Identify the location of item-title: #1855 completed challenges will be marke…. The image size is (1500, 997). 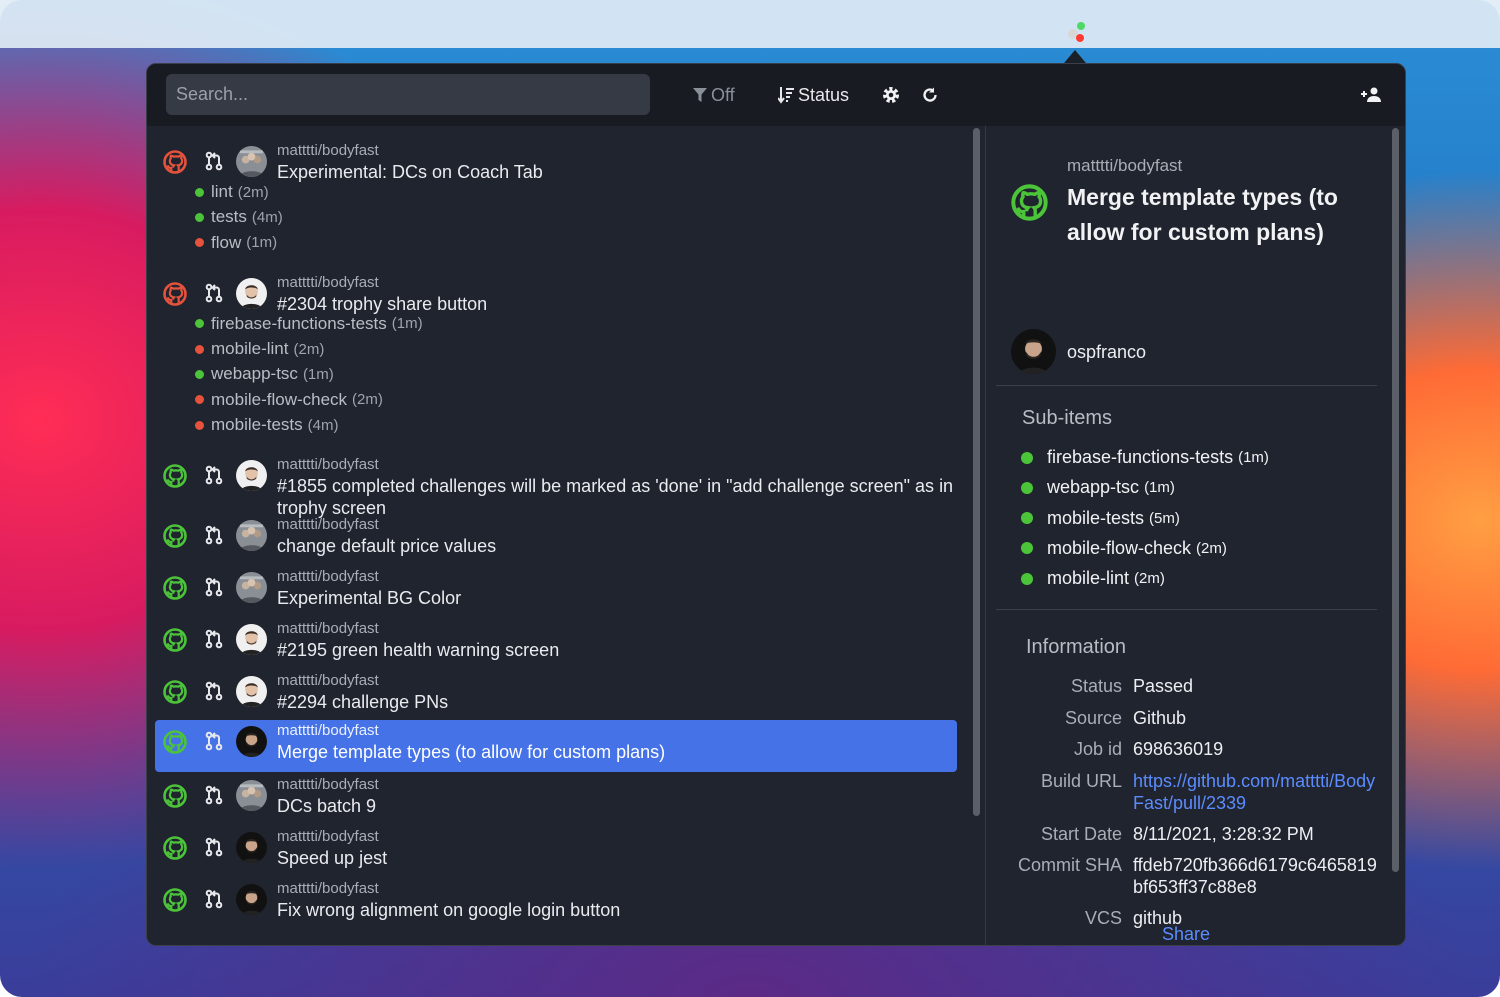
(615, 486).